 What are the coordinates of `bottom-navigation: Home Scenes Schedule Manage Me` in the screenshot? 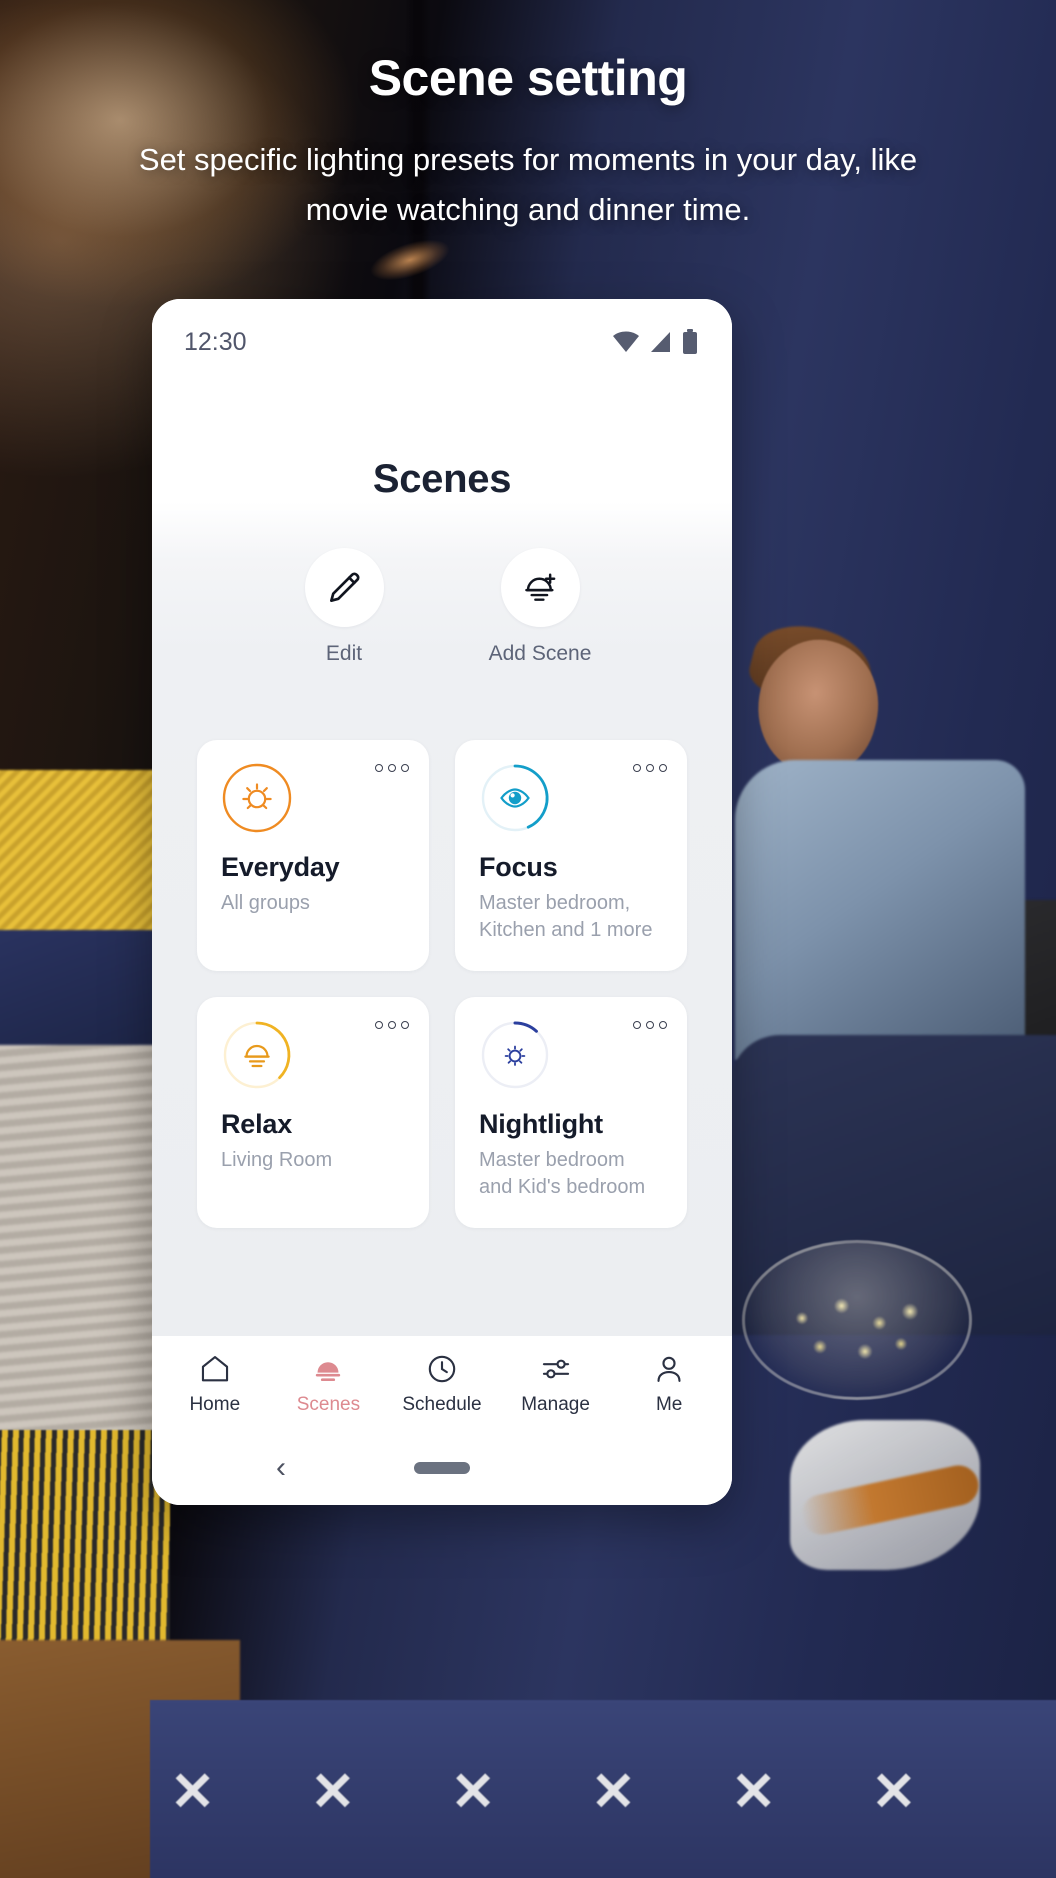 It's located at (442, 1383).